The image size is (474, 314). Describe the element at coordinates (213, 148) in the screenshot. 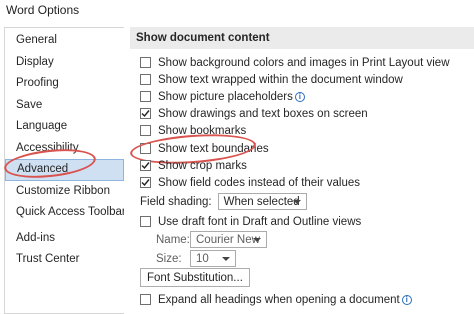

I see `option-label: Show text boundaries` at that location.